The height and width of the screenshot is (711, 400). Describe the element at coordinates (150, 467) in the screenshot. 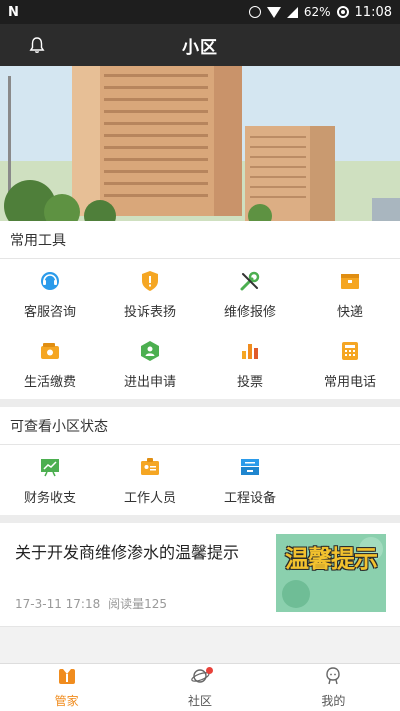

I see `staff-badge-icon` at that location.